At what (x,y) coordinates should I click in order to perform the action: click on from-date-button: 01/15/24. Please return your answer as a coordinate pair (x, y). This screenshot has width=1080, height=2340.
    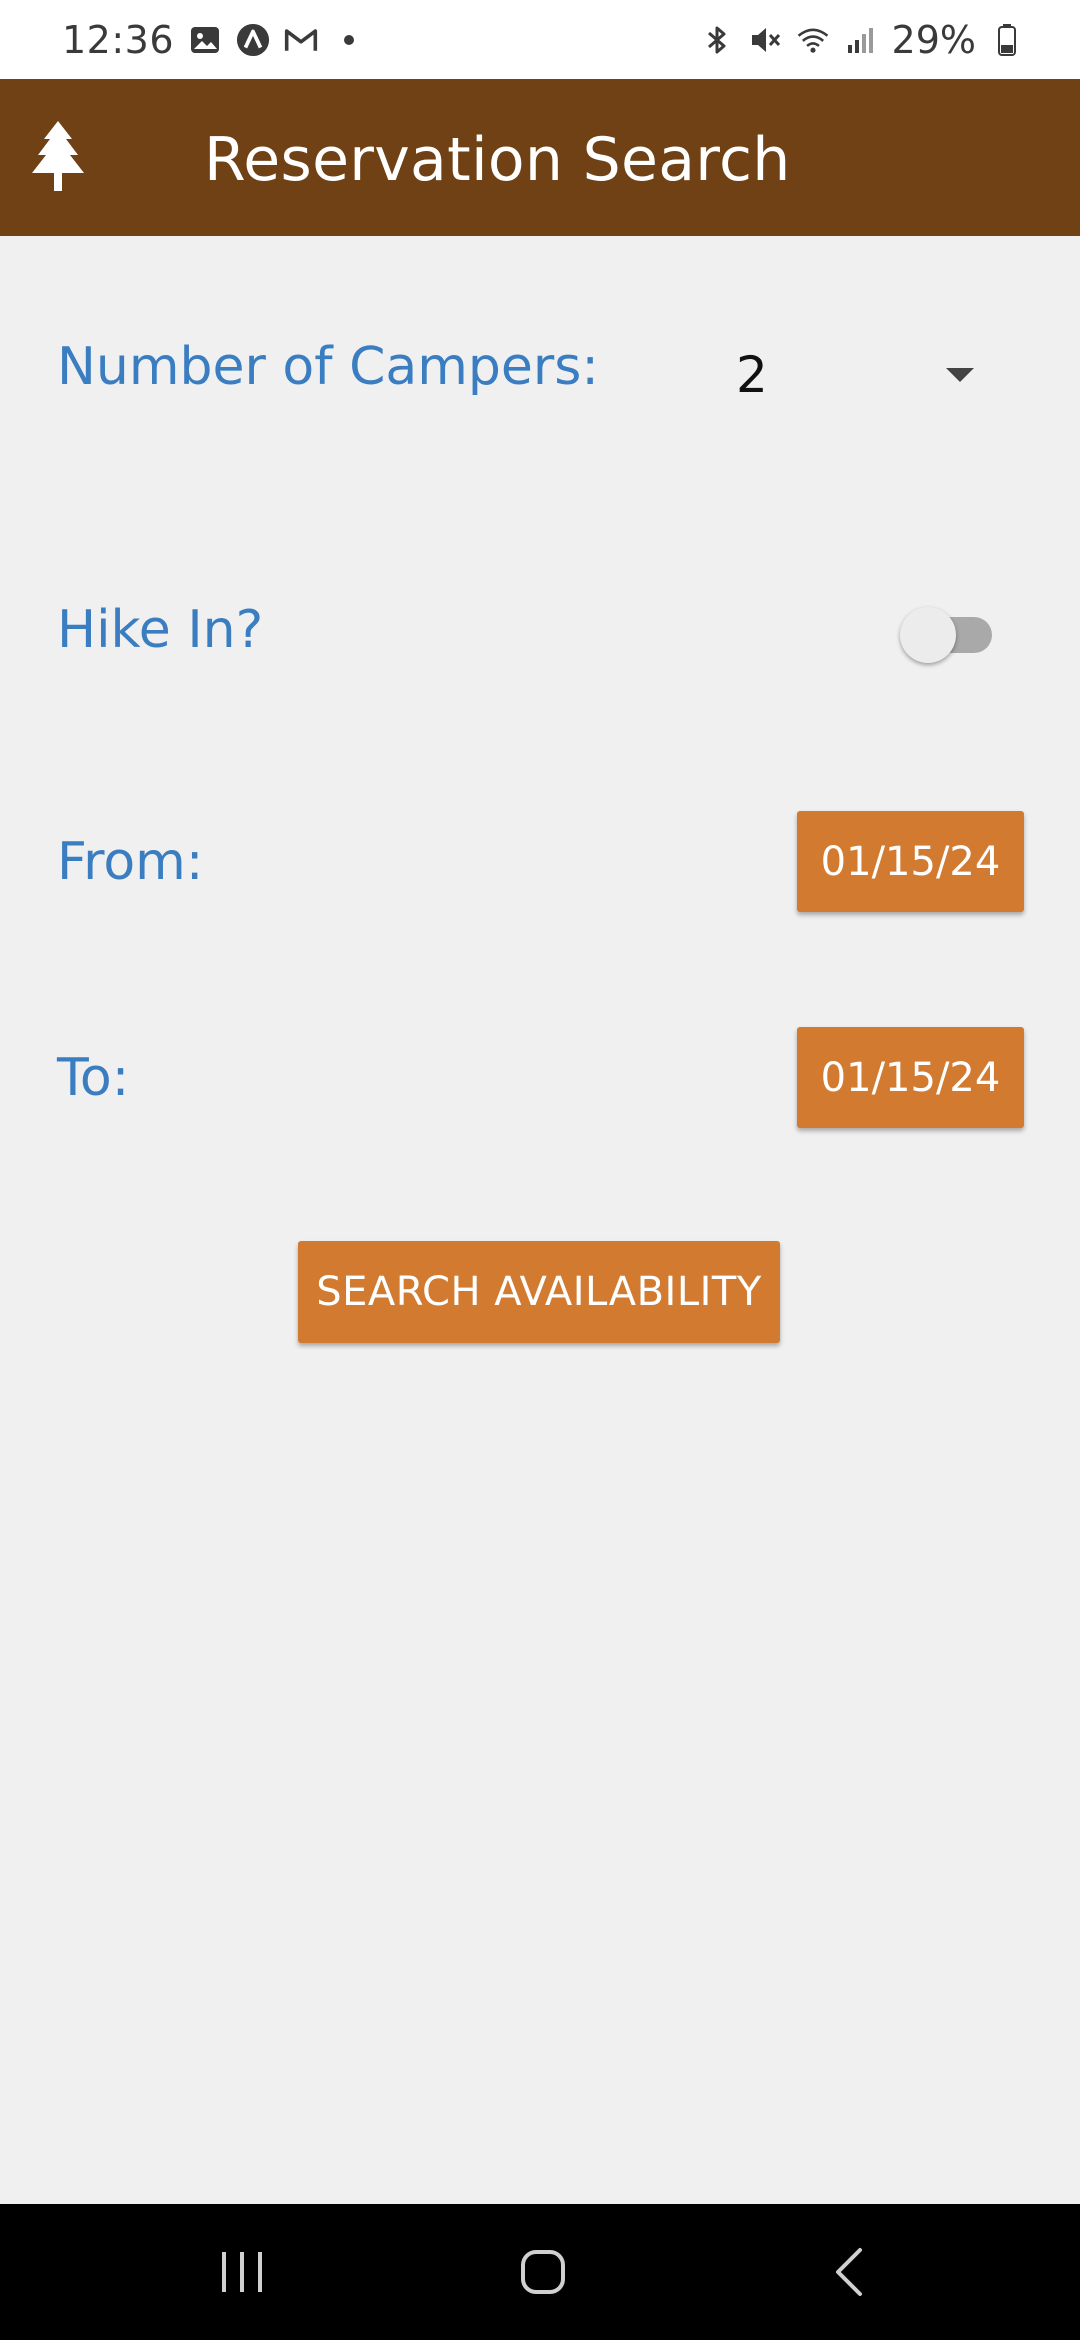
    Looking at the image, I should click on (910, 861).